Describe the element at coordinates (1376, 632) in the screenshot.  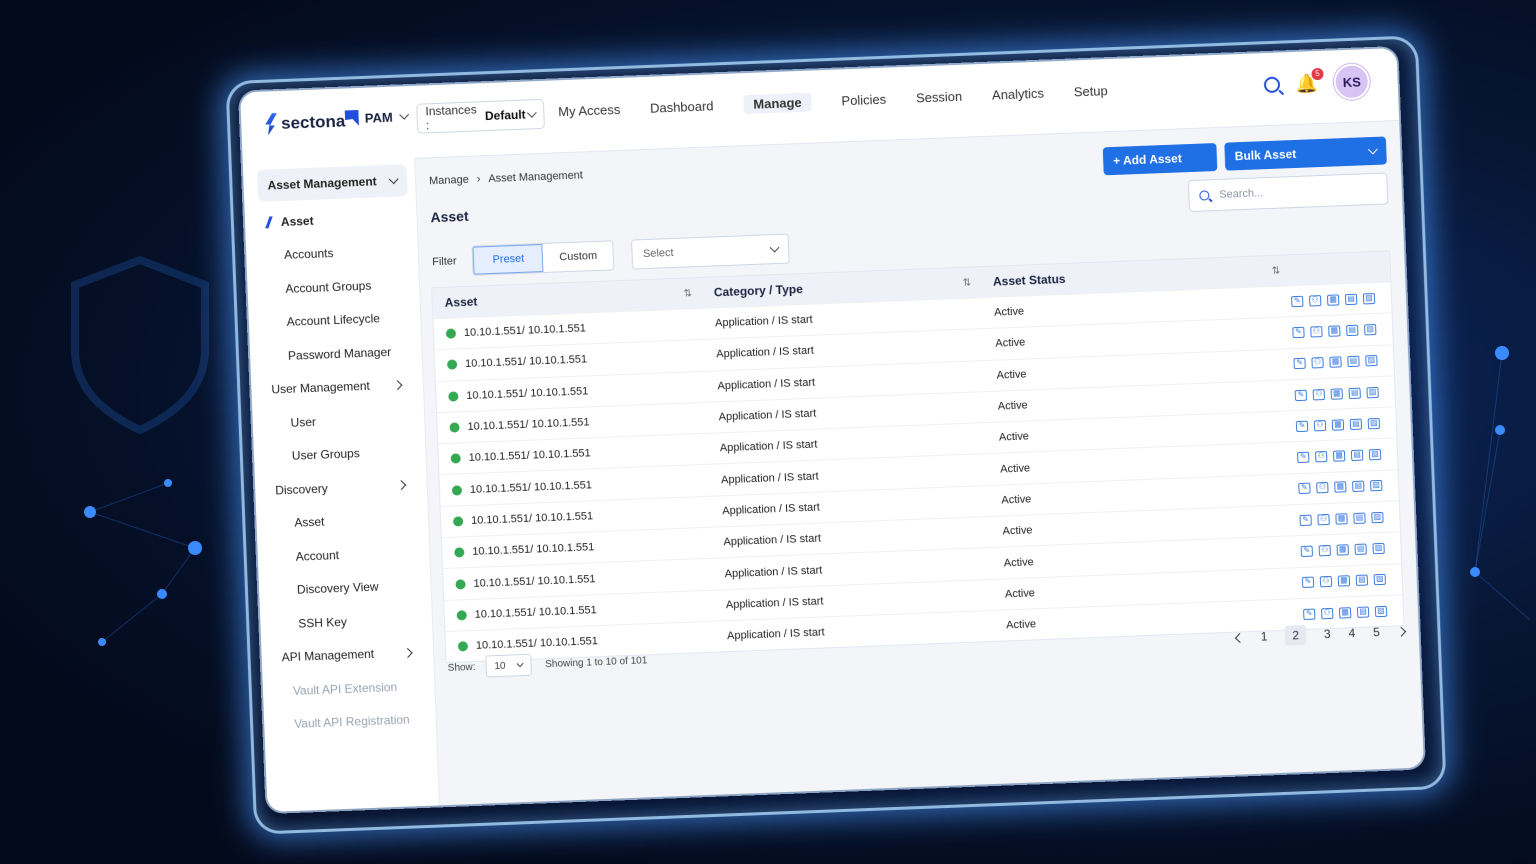
I see `page-5: 5` at that location.